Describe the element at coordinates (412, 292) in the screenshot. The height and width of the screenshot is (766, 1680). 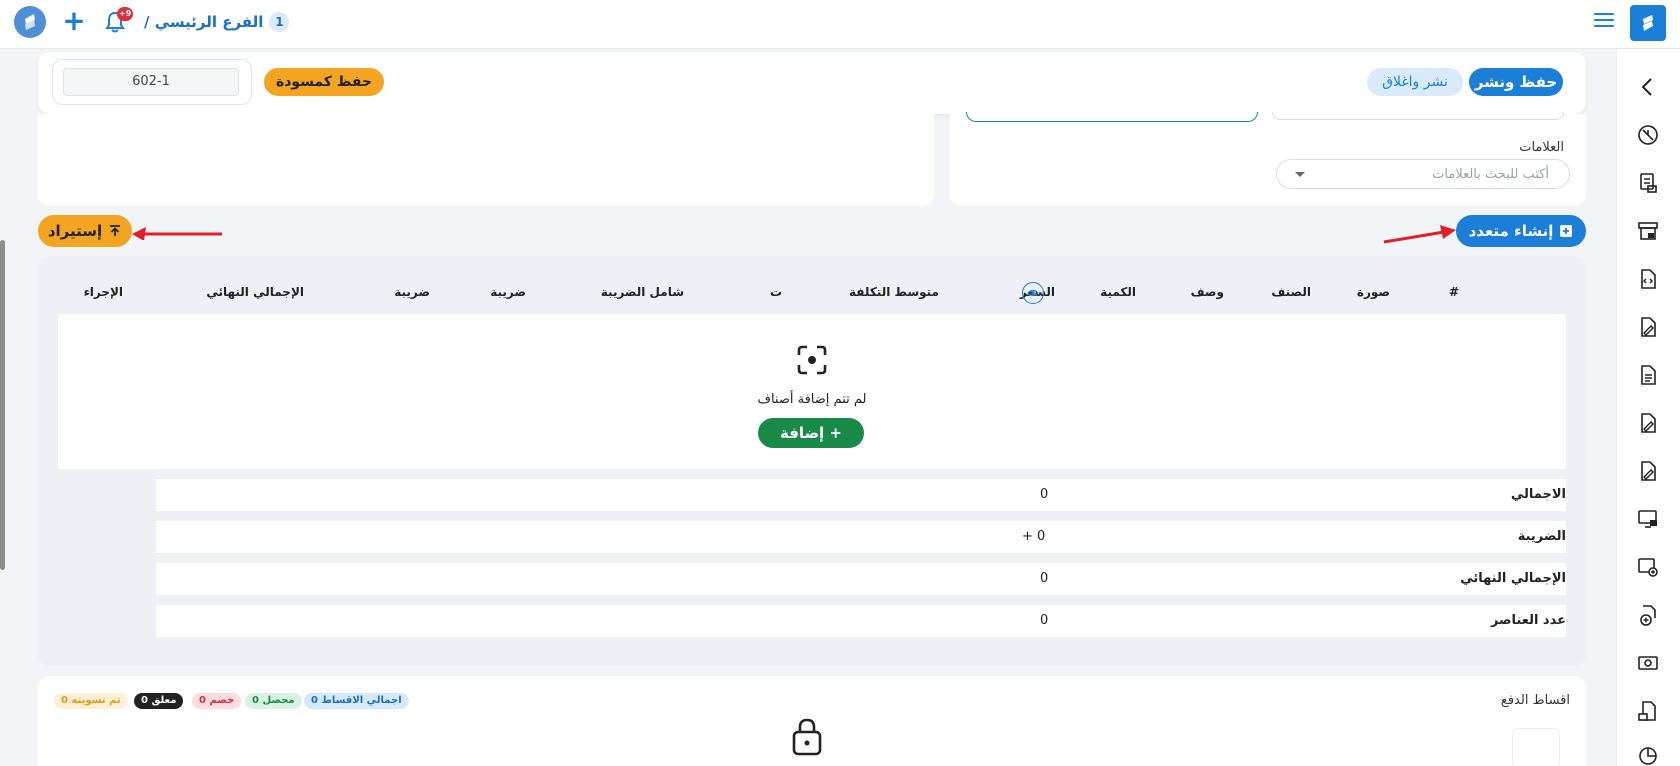
I see `col-header-tax-2: ضريبة` at that location.